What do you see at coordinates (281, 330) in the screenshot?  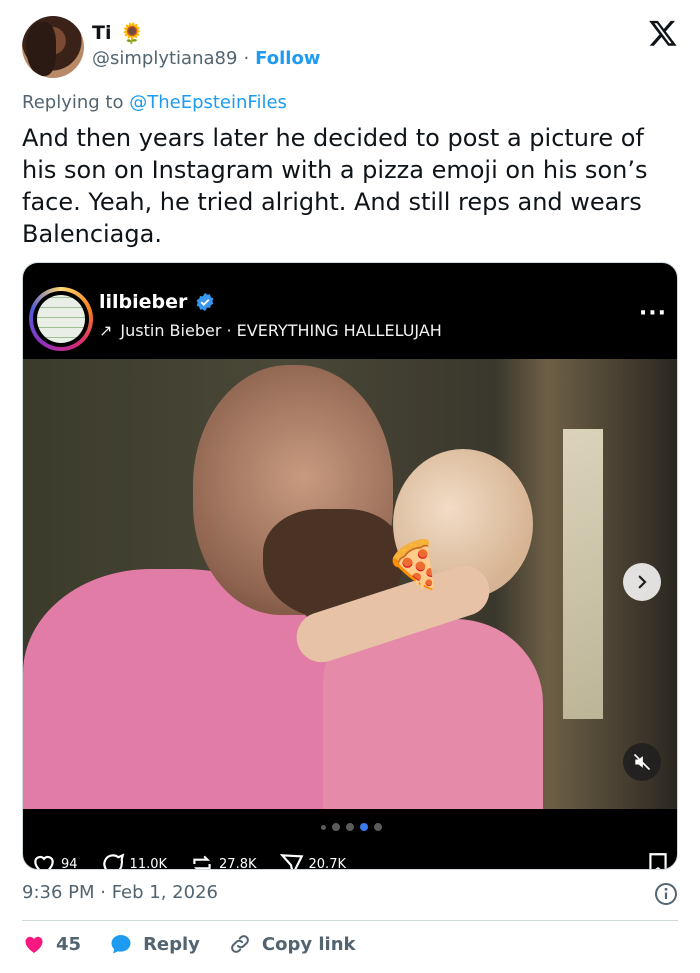 I see `ig-audio-label: Justin Bieber · EVERYTHING HALLELUJAH` at bounding box center [281, 330].